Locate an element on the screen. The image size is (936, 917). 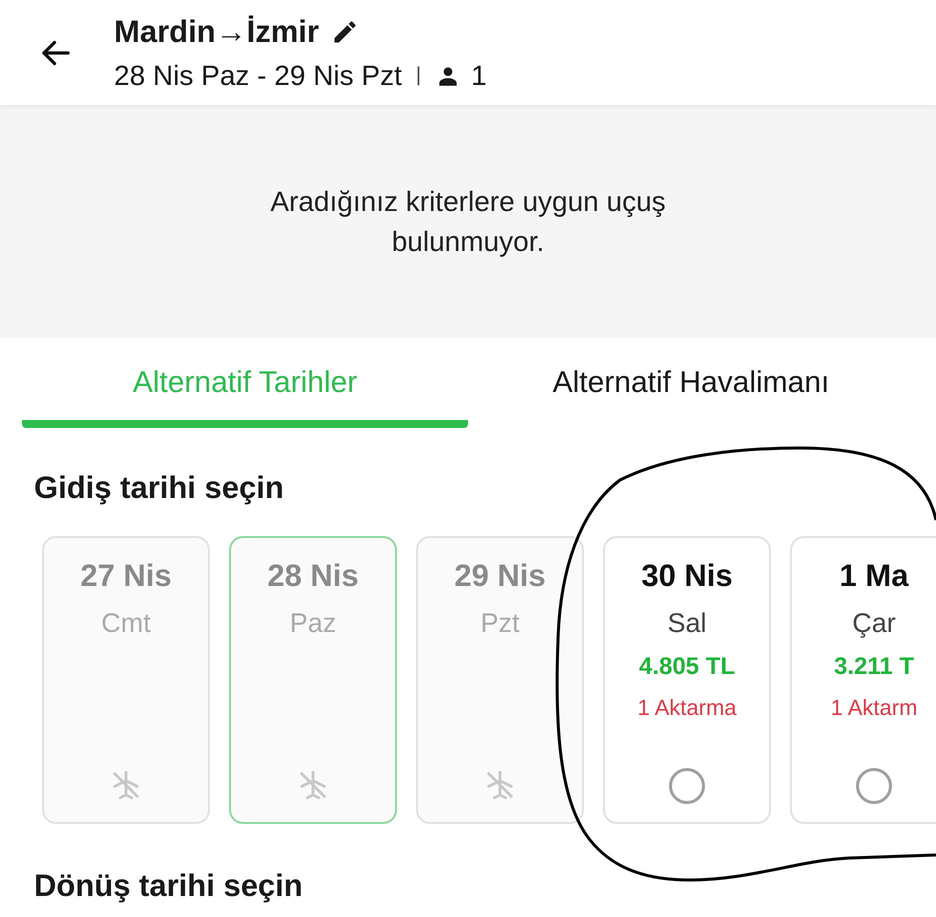
section-title: Gidiş tarihi seçin is located at coordinates (159, 488).